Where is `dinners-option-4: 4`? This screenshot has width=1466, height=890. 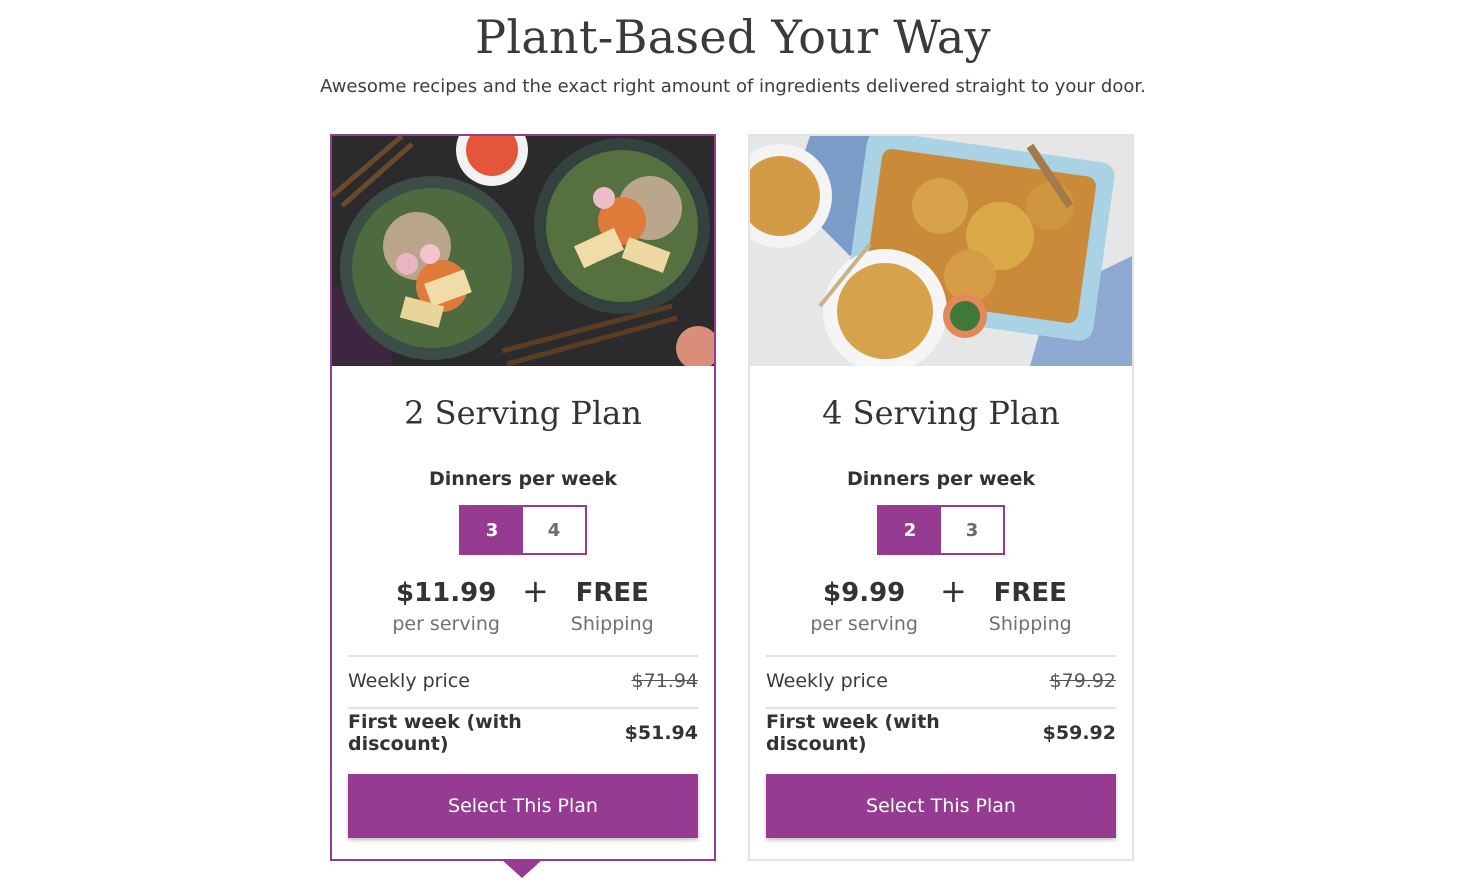 dinners-option-4: 4 is located at coordinates (554, 530).